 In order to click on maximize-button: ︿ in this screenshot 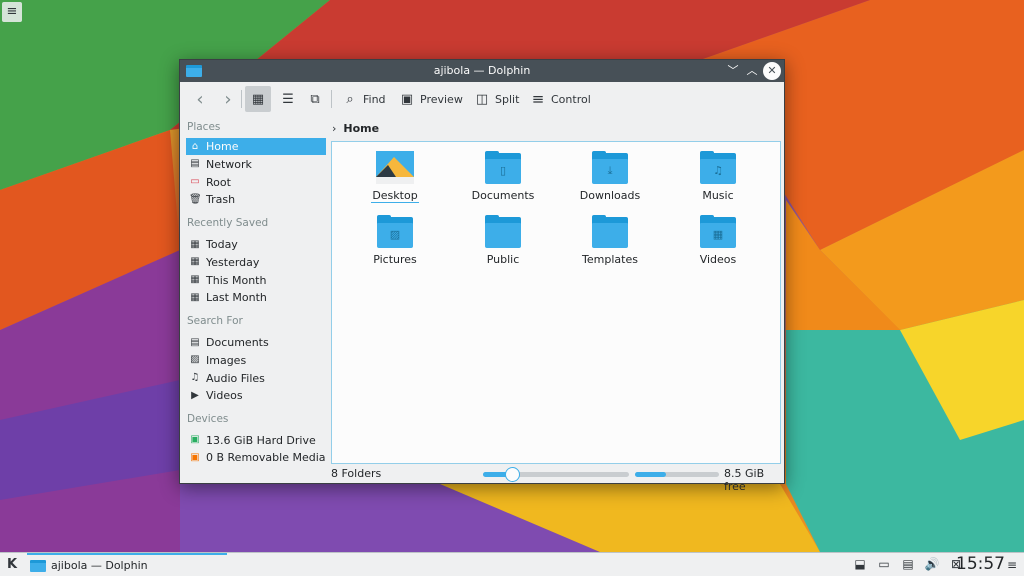, I will do `click(752, 71)`.